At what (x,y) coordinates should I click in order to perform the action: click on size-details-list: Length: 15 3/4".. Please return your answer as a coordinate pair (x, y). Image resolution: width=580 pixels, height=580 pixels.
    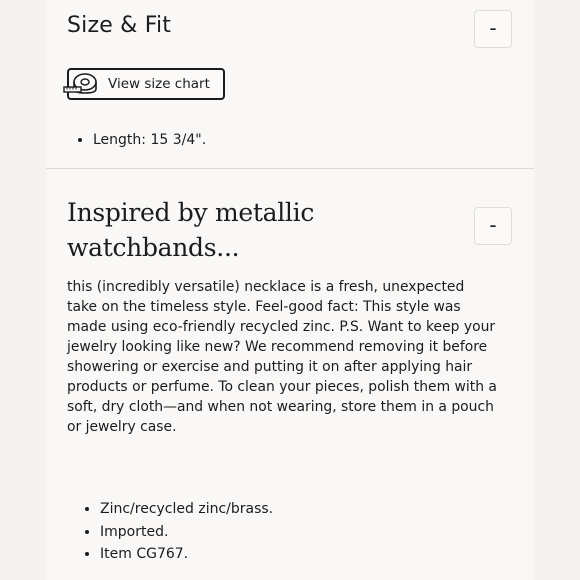
    Looking at the image, I should click on (137, 140).